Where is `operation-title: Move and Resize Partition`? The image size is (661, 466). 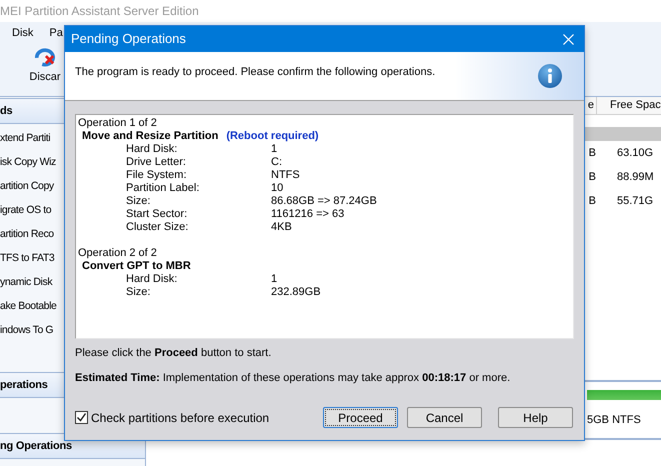 operation-title: Move and Resize Partition is located at coordinates (150, 136).